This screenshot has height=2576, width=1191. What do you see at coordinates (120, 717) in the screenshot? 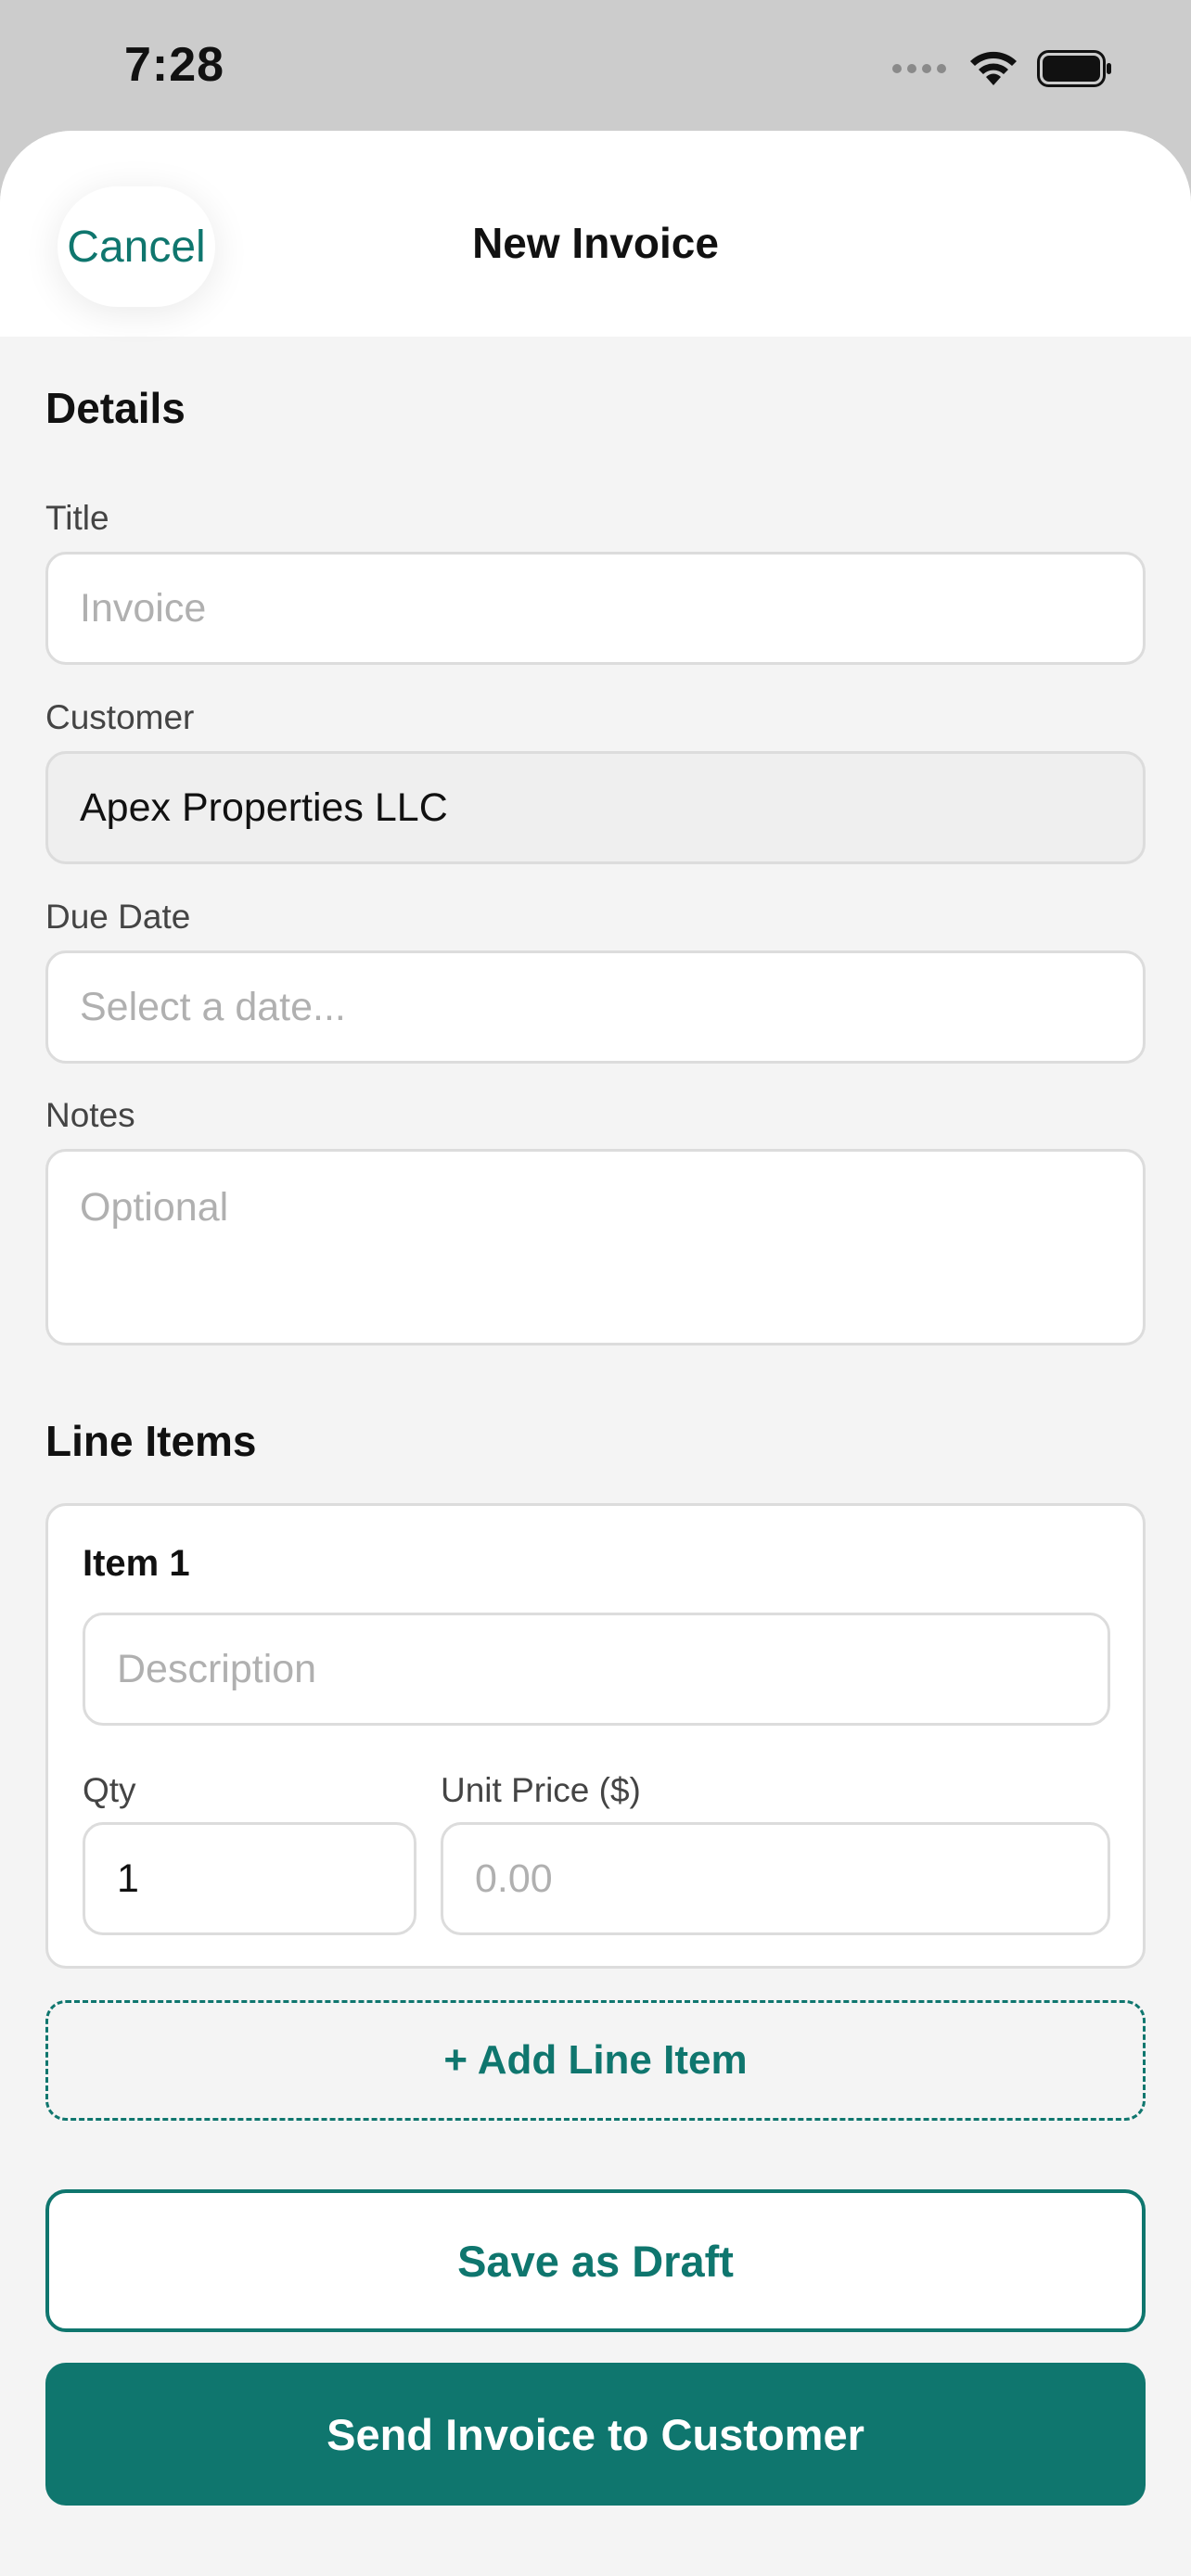
I see `customer-label: Customer` at bounding box center [120, 717].